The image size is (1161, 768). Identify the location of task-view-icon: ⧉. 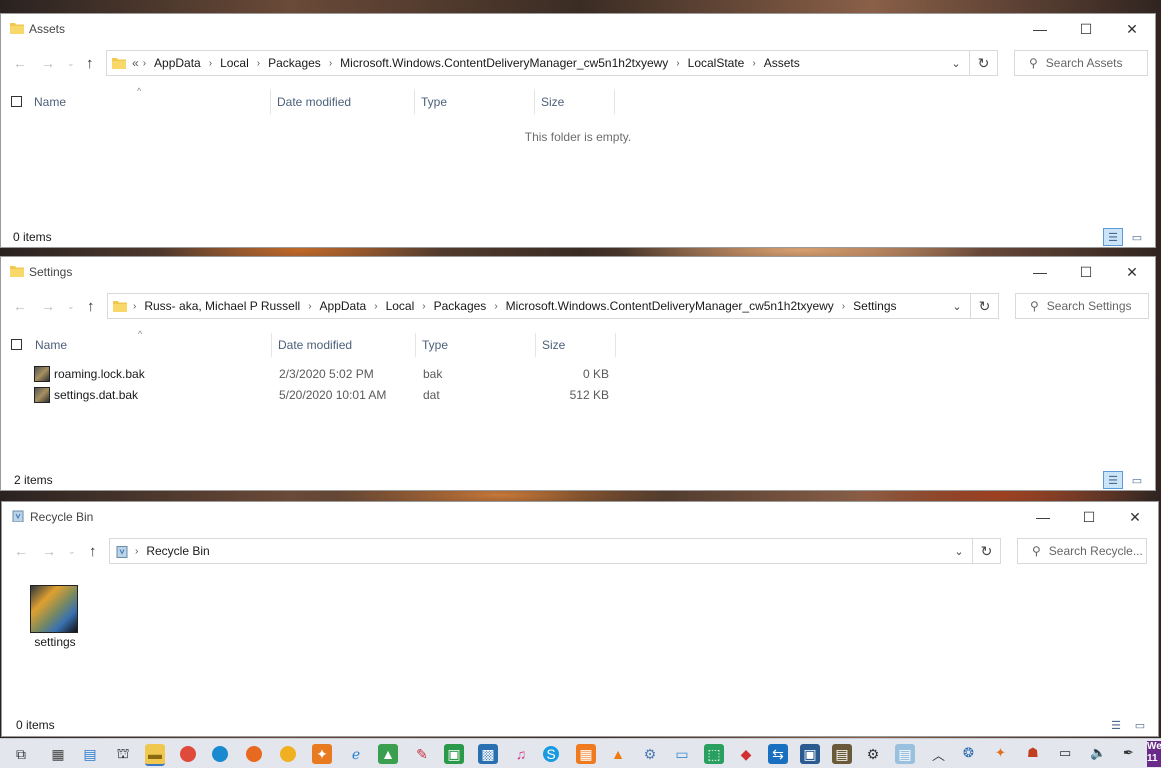
(21, 754).